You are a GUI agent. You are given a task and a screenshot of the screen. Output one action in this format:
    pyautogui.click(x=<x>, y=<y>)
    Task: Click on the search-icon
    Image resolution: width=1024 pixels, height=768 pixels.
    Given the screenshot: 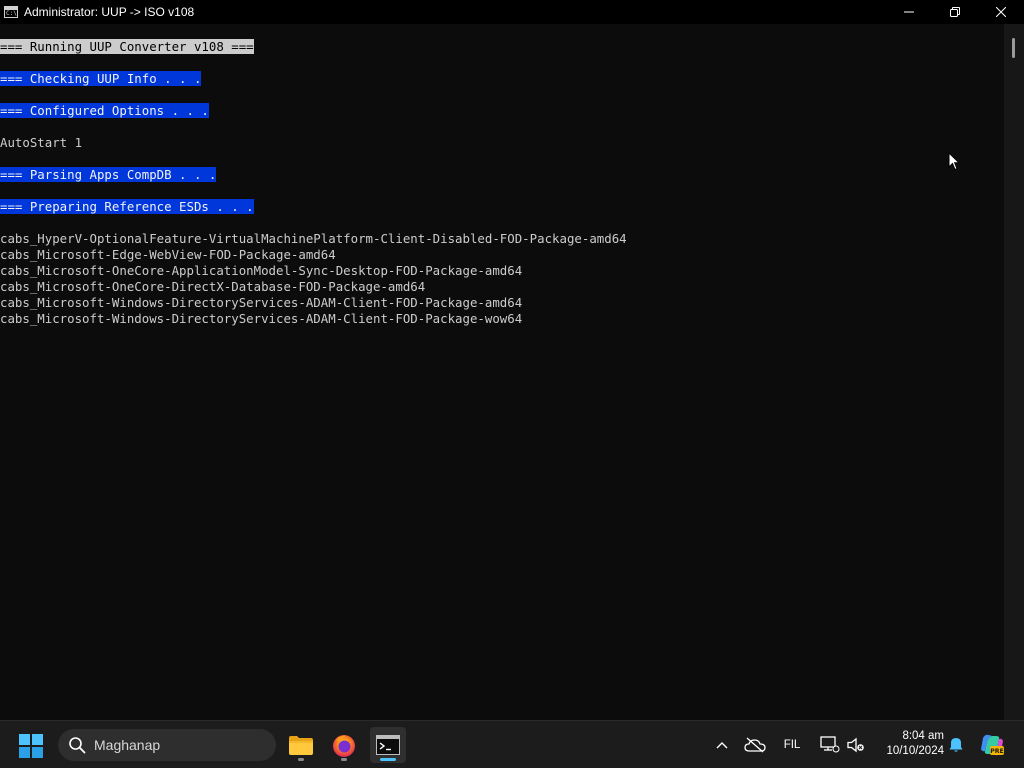 What is the action you would take?
    pyautogui.click(x=77, y=745)
    